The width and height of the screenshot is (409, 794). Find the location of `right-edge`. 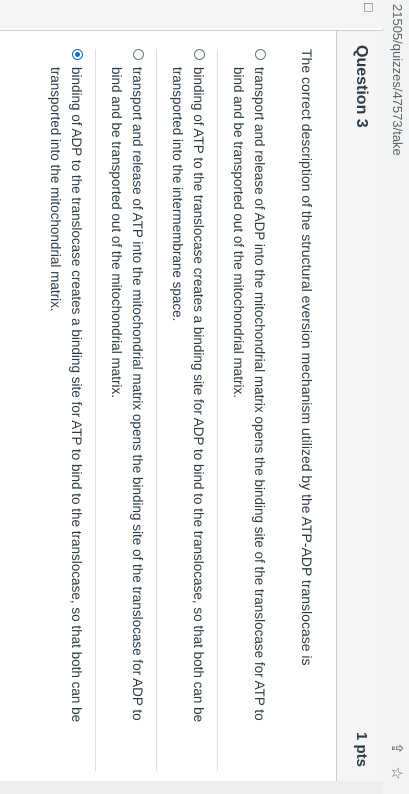

right-edge is located at coordinates (191, 787).